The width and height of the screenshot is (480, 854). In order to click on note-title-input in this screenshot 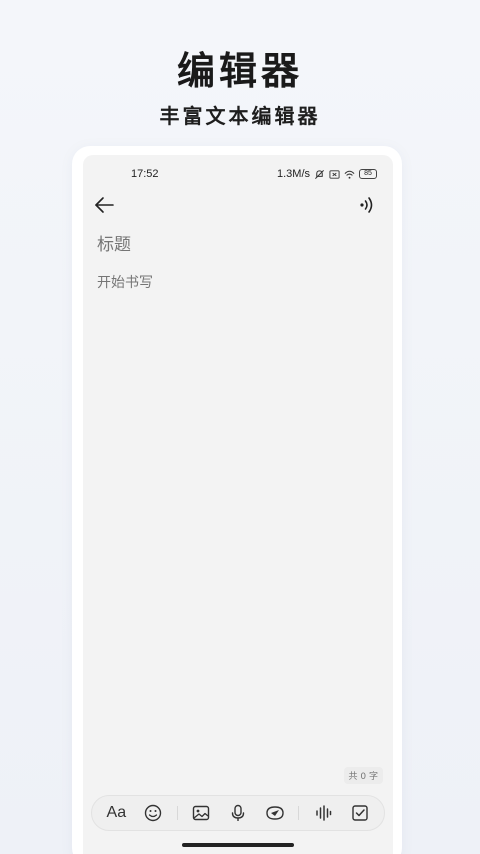, I will do `click(237, 245)`.